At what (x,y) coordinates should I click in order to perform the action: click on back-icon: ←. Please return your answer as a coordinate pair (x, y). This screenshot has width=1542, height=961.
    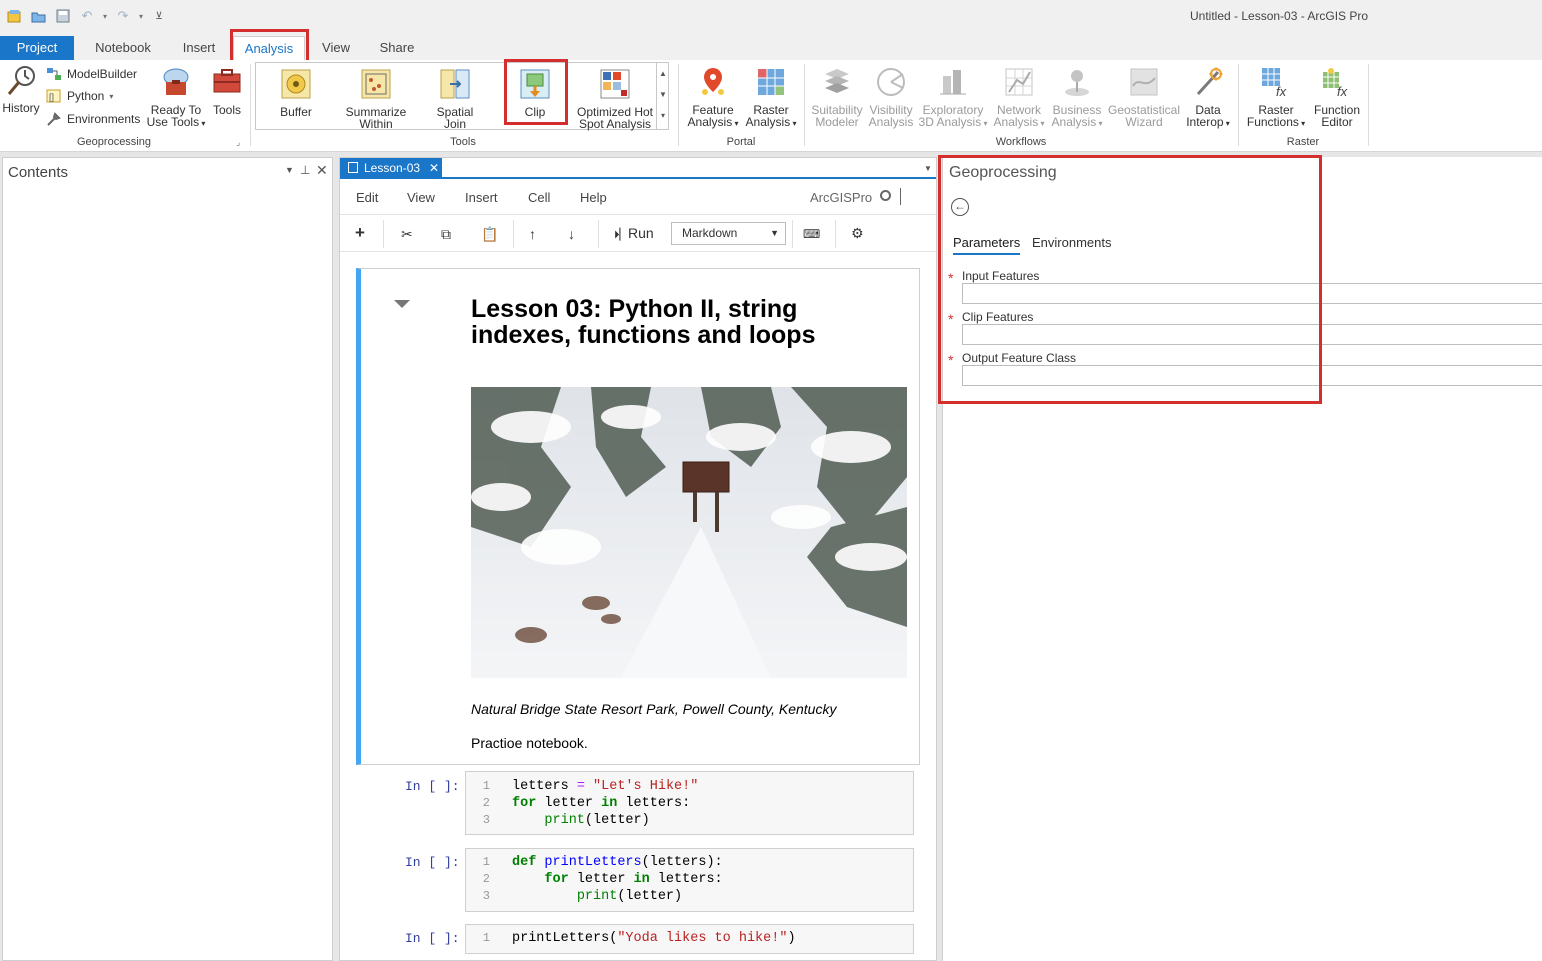
    Looking at the image, I should click on (960, 207).